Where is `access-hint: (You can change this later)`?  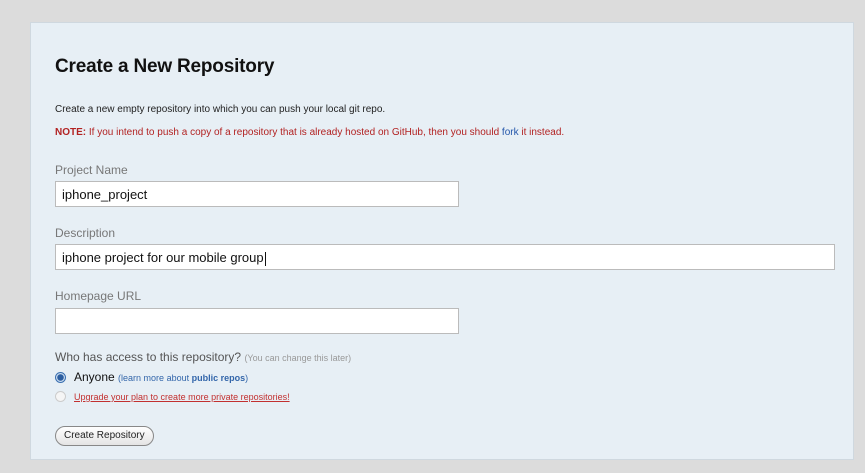 access-hint: (You can change this later) is located at coordinates (298, 358).